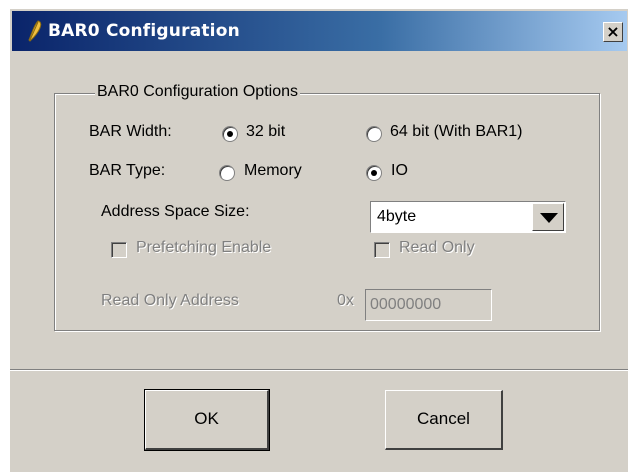 This screenshot has height=472, width=628. Describe the element at coordinates (35, 31) in the screenshot. I see `feather-icon` at that location.